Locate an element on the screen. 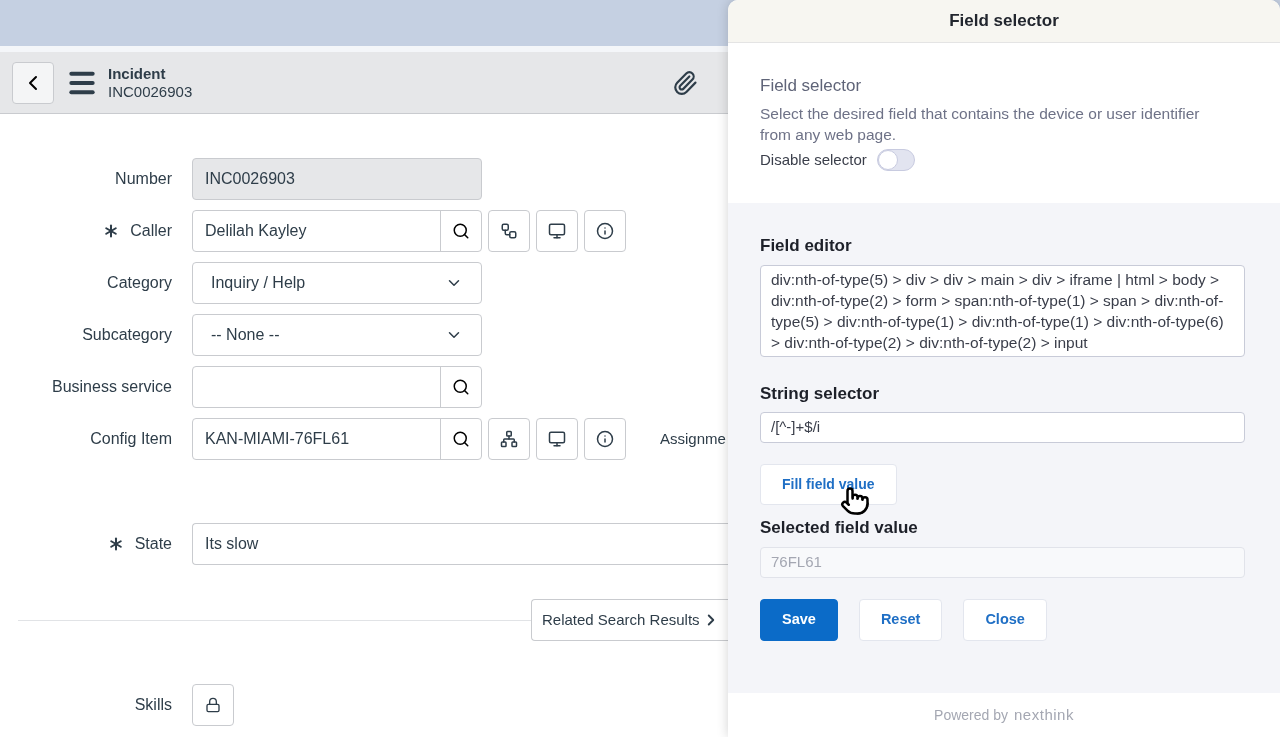 The height and width of the screenshot is (737, 1280). string-selector-input: /[^-]+$/i is located at coordinates (1002, 427).